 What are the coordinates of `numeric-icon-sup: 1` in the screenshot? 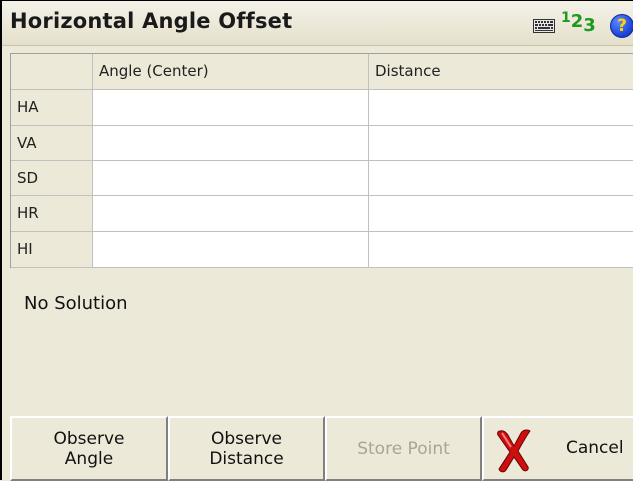 It's located at (566, 18).